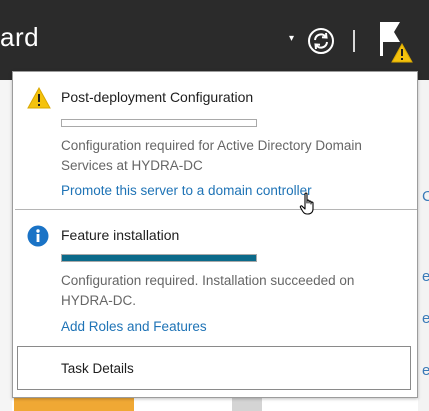  I want to click on warning-icon, so click(39, 98).